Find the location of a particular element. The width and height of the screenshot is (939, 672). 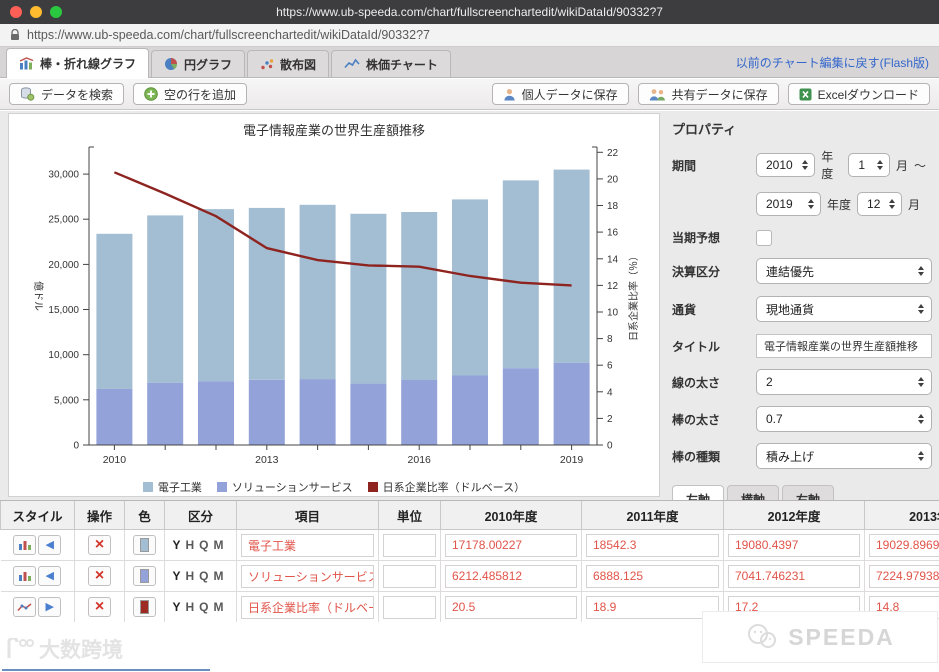

bar-width-select: 0.7 is located at coordinates (844, 419).